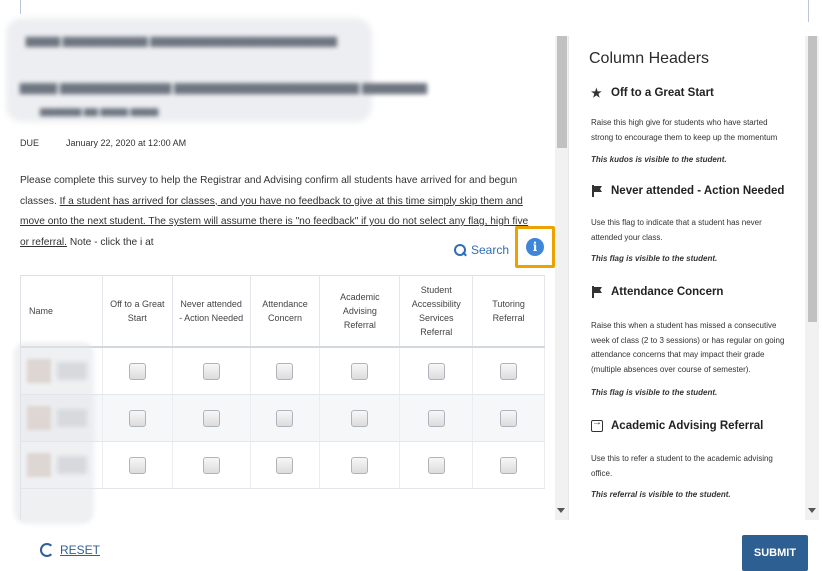 This screenshot has width=822, height=571. I want to click on star-icon: ★, so click(596, 93).